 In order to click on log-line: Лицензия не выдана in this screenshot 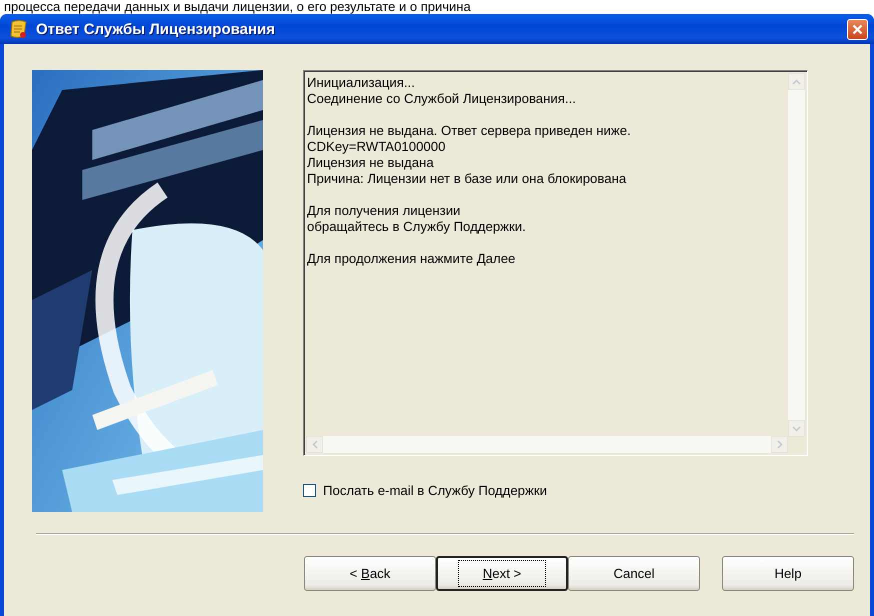, I will do `click(370, 163)`.